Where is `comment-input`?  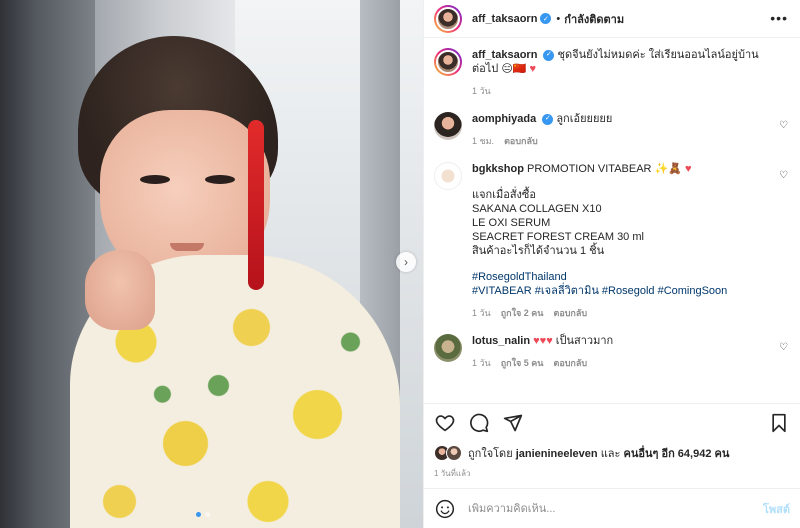
comment-input is located at coordinates (615, 508).